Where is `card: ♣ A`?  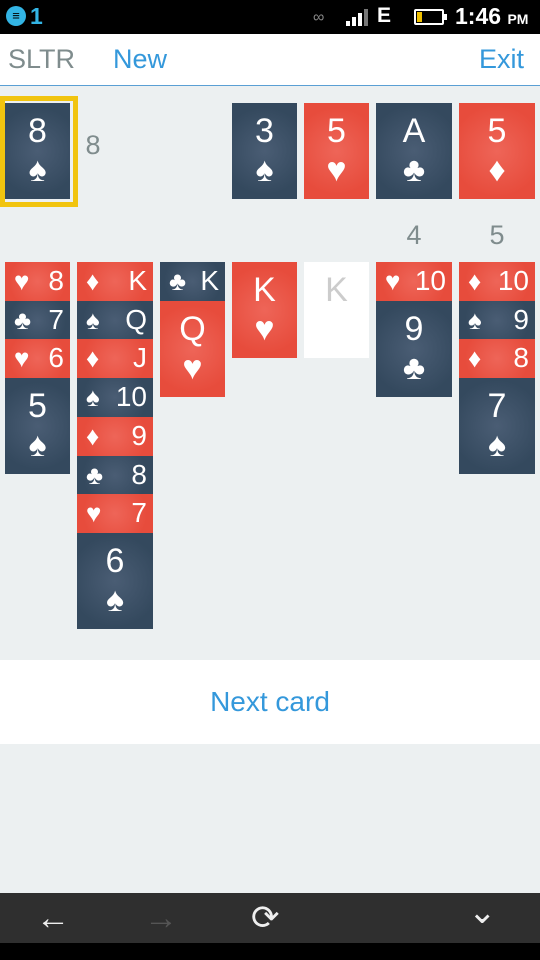 card: ♣ A is located at coordinates (414, 151).